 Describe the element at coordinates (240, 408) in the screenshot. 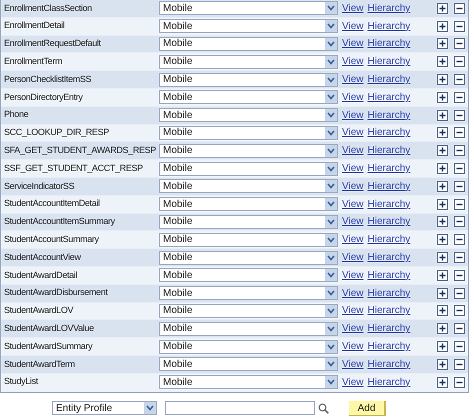

I see `search-field` at that location.